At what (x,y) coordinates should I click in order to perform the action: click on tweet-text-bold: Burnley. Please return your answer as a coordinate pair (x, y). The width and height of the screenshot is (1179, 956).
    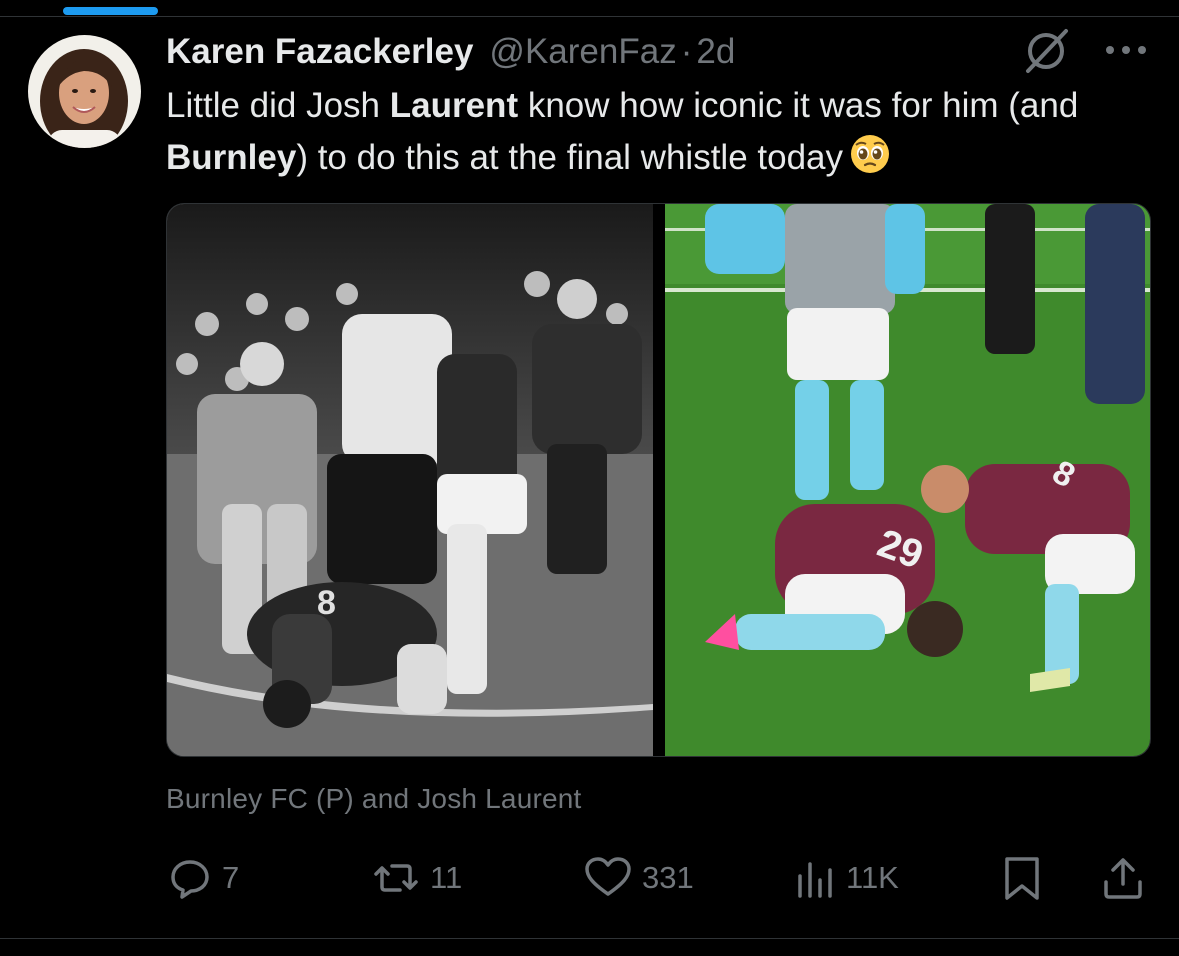
    Looking at the image, I should click on (231, 157).